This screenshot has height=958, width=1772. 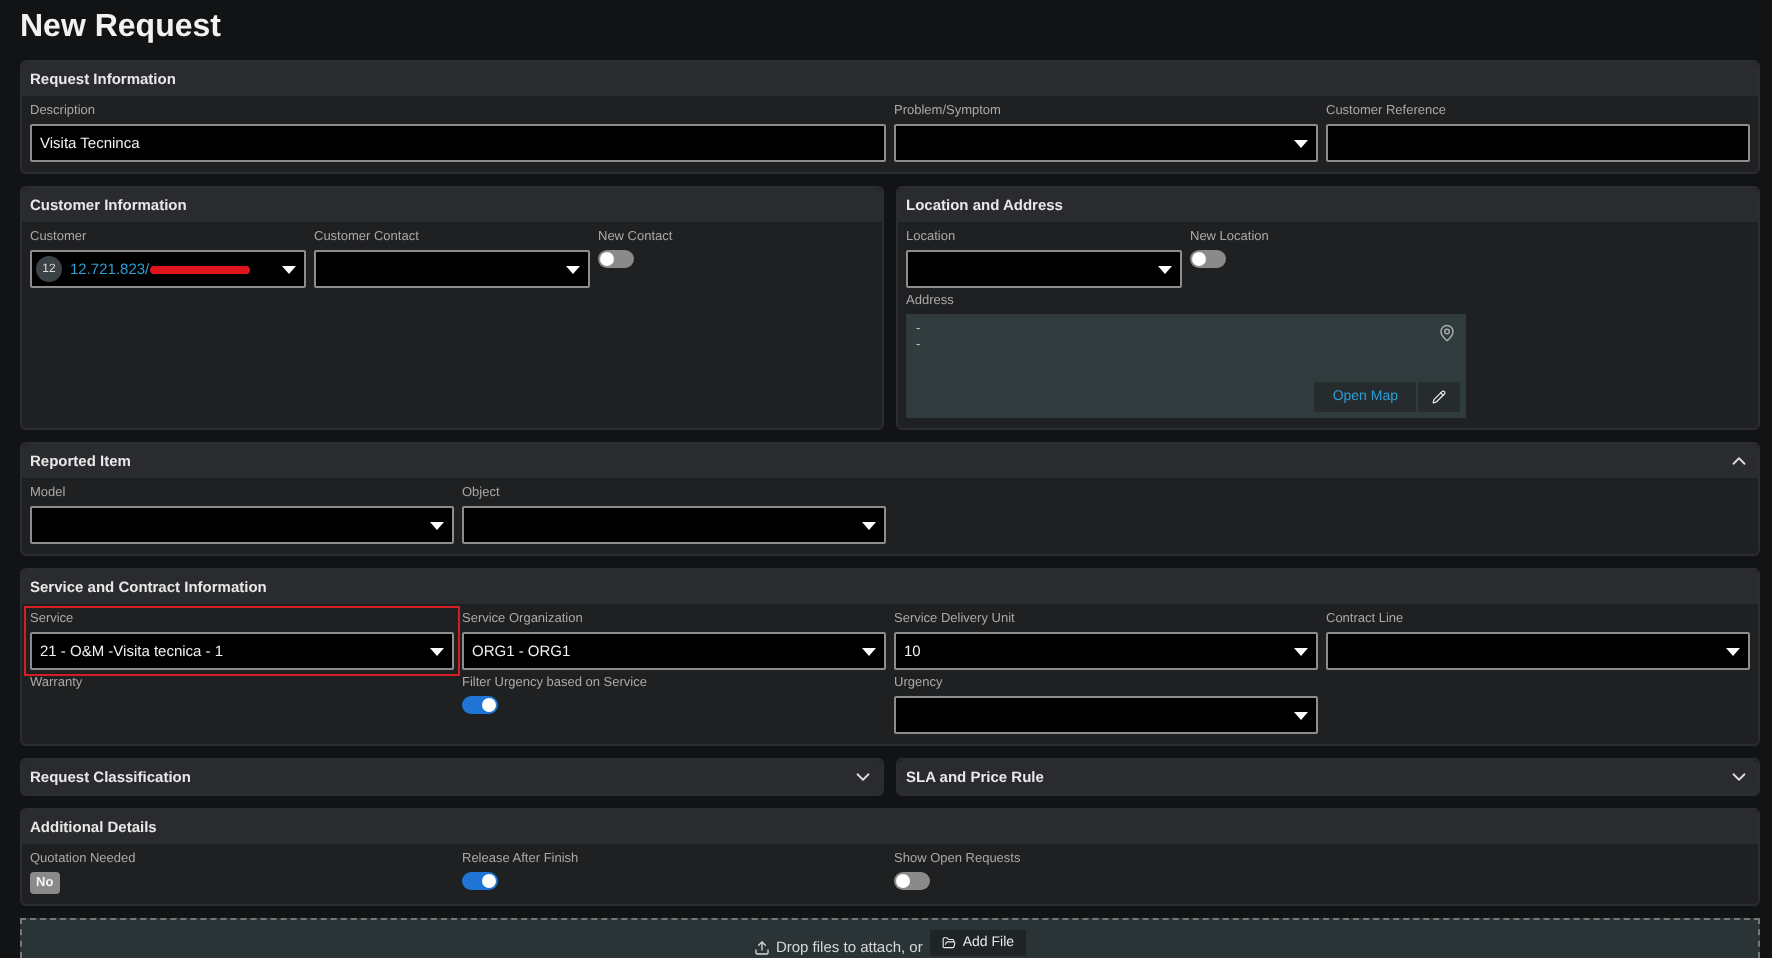 I want to click on edit-button, so click(x=1439, y=397).